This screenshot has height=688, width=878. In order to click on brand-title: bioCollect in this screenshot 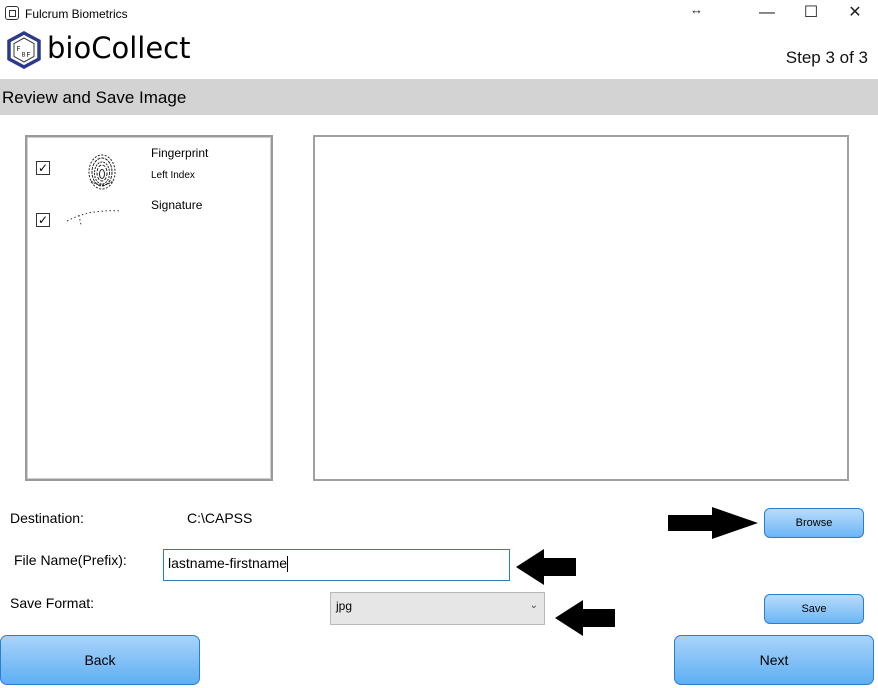, I will do `click(119, 48)`.